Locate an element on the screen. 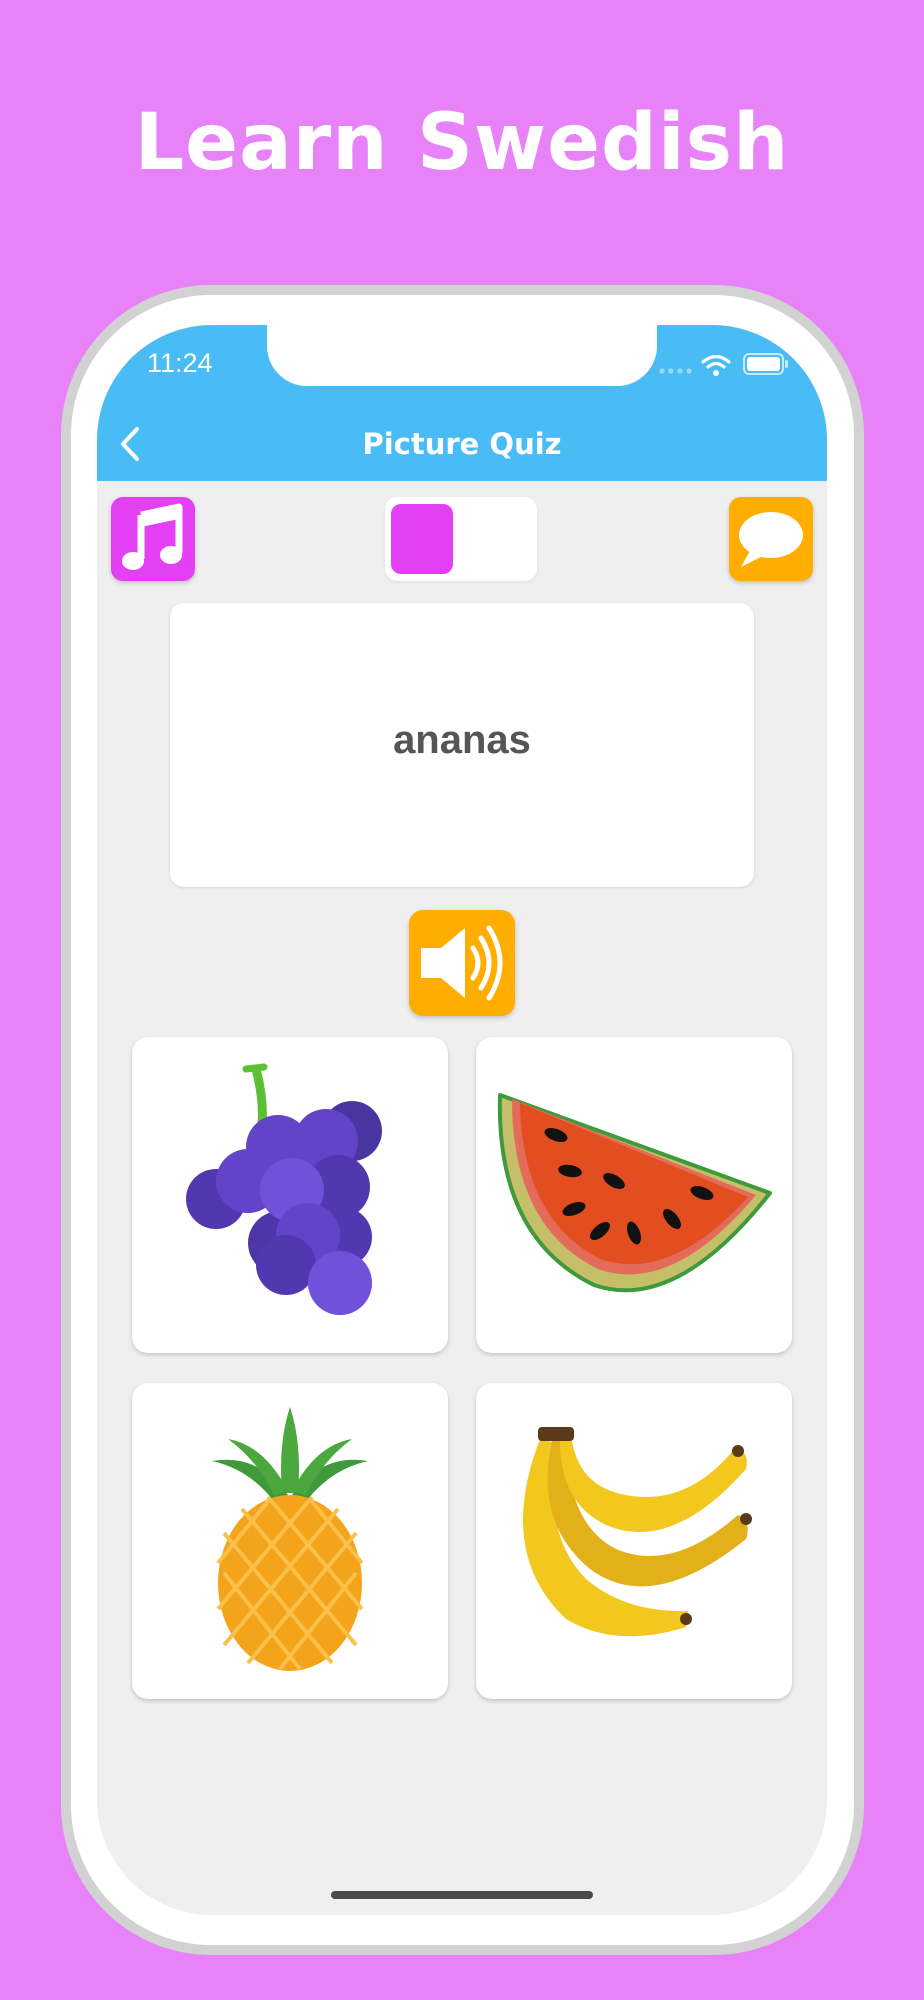  top-bar: 11:24 Picture Quiz is located at coordinates (462, 403).